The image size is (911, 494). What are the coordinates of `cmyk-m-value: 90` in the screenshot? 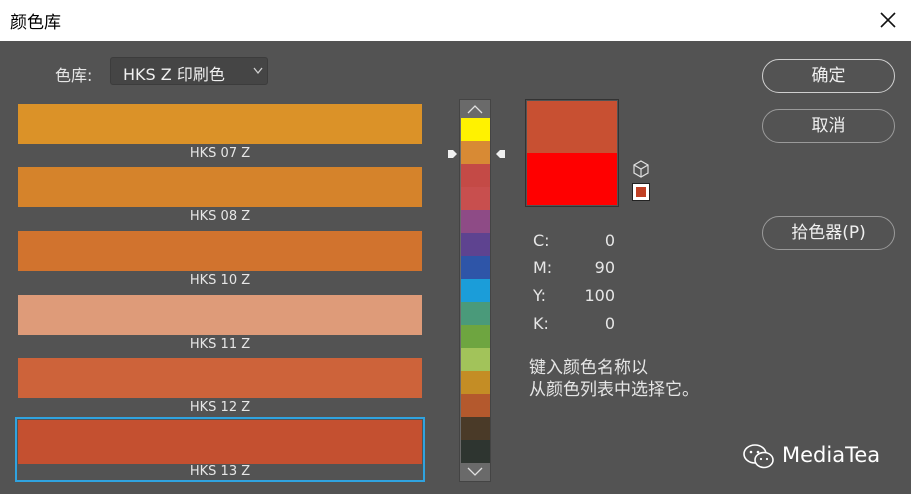 It's located at (604, 267).